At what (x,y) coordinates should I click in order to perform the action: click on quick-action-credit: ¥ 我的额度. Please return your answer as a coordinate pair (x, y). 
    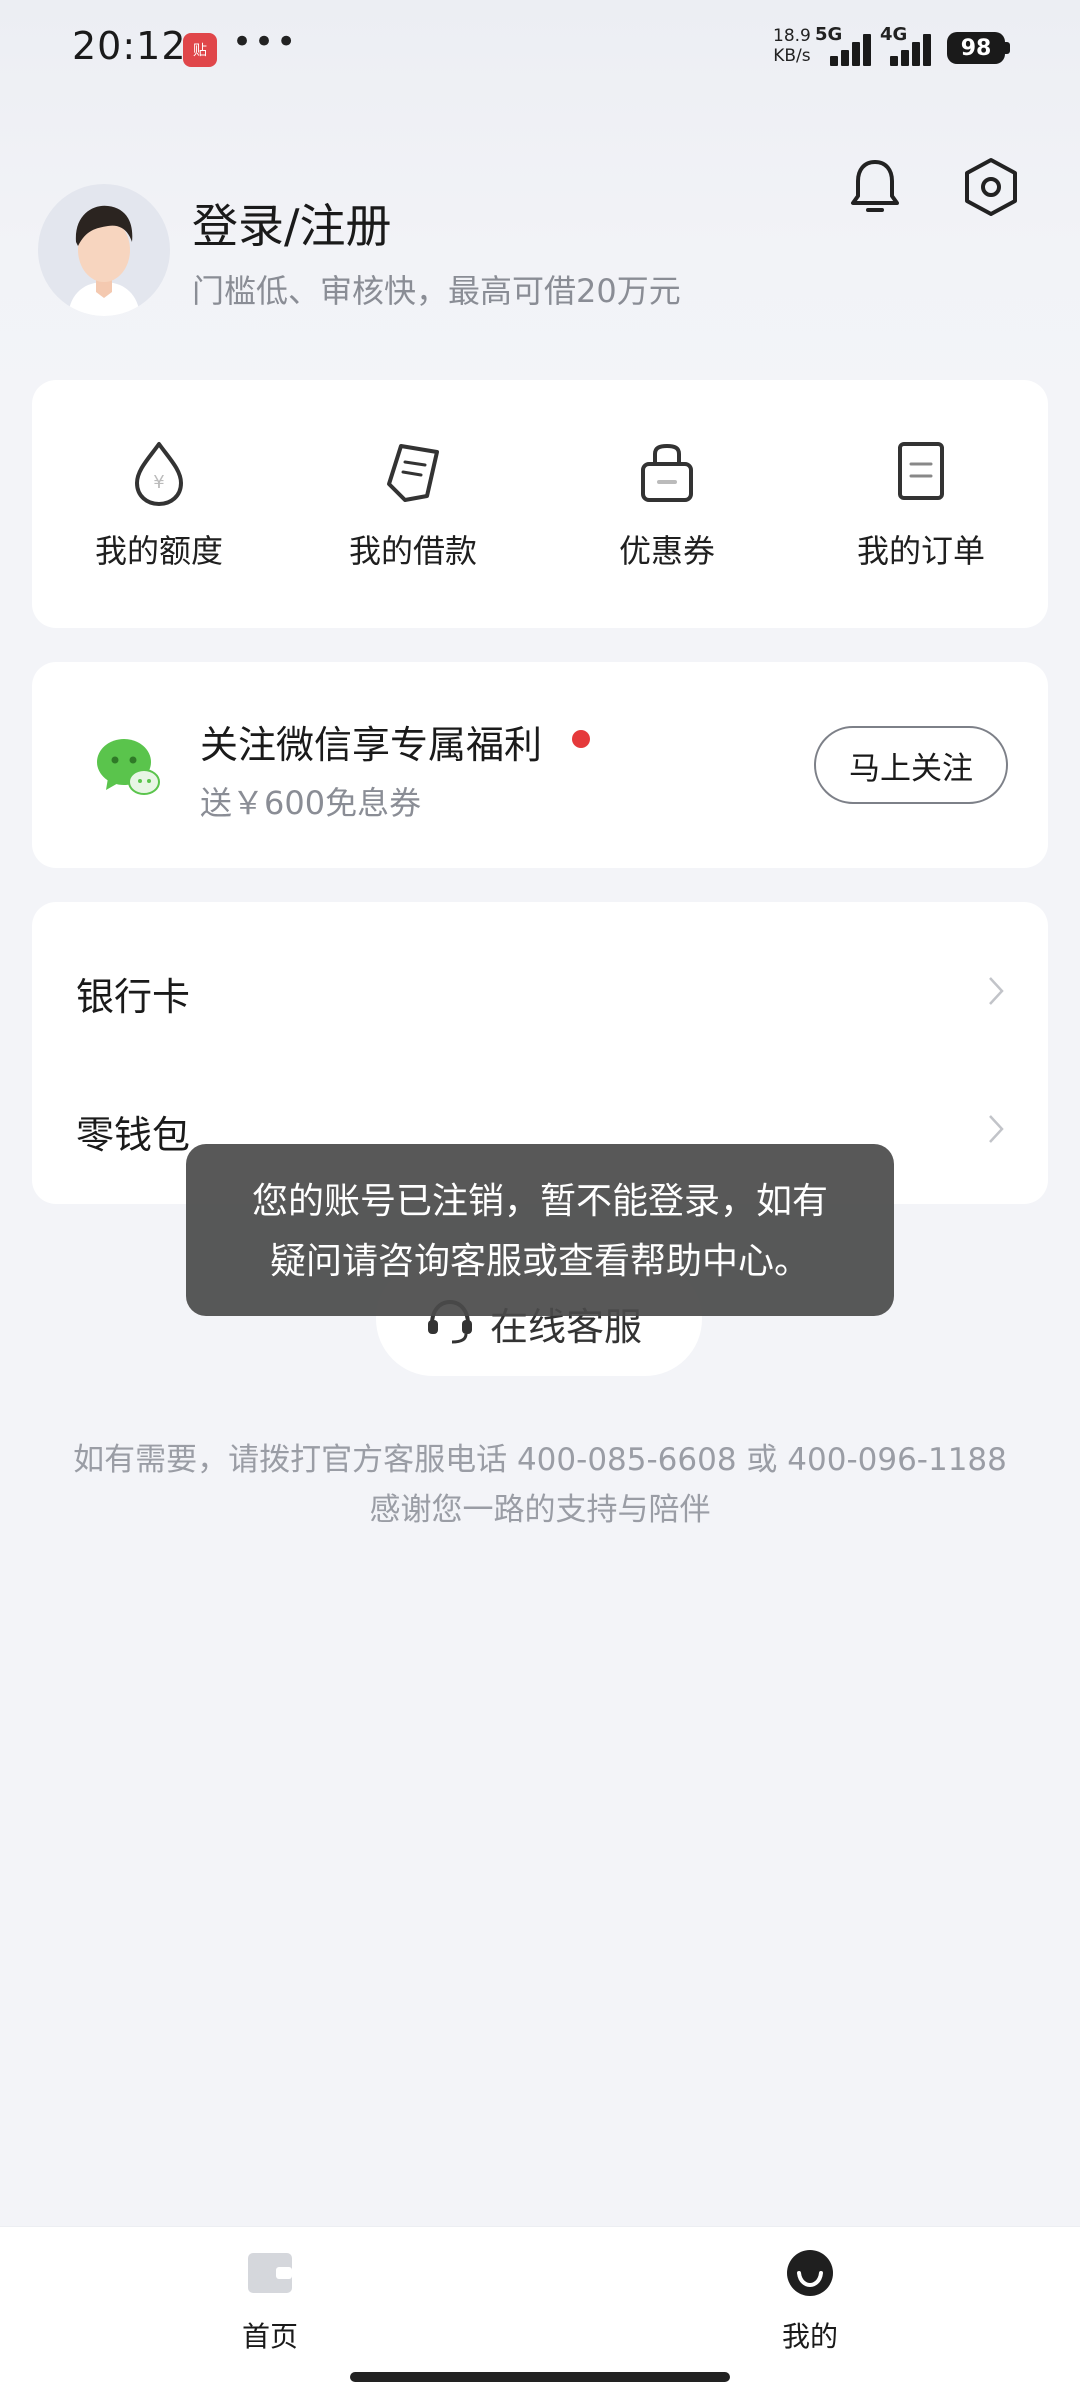
    Looking at the image, I should click on (159, 504).